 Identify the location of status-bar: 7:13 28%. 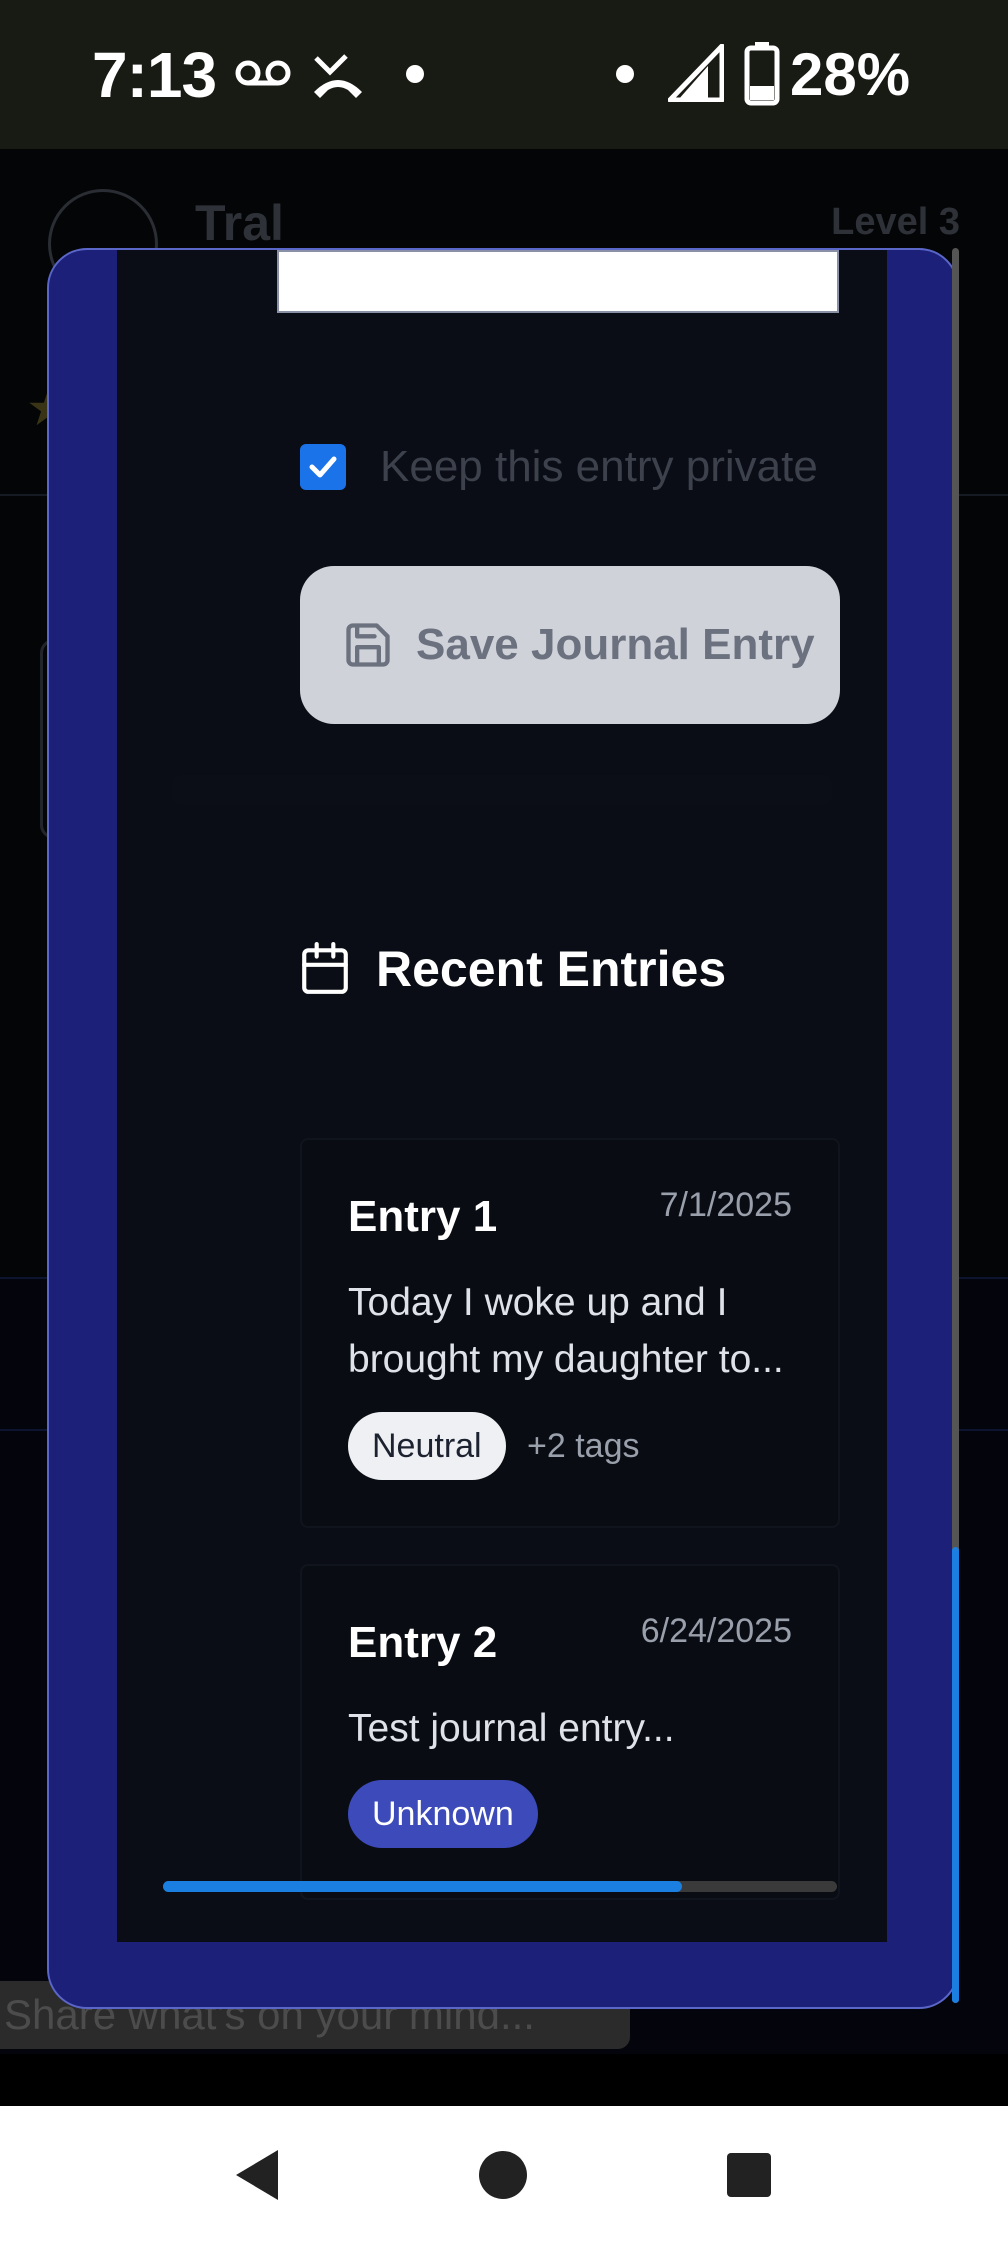
(504, 74).